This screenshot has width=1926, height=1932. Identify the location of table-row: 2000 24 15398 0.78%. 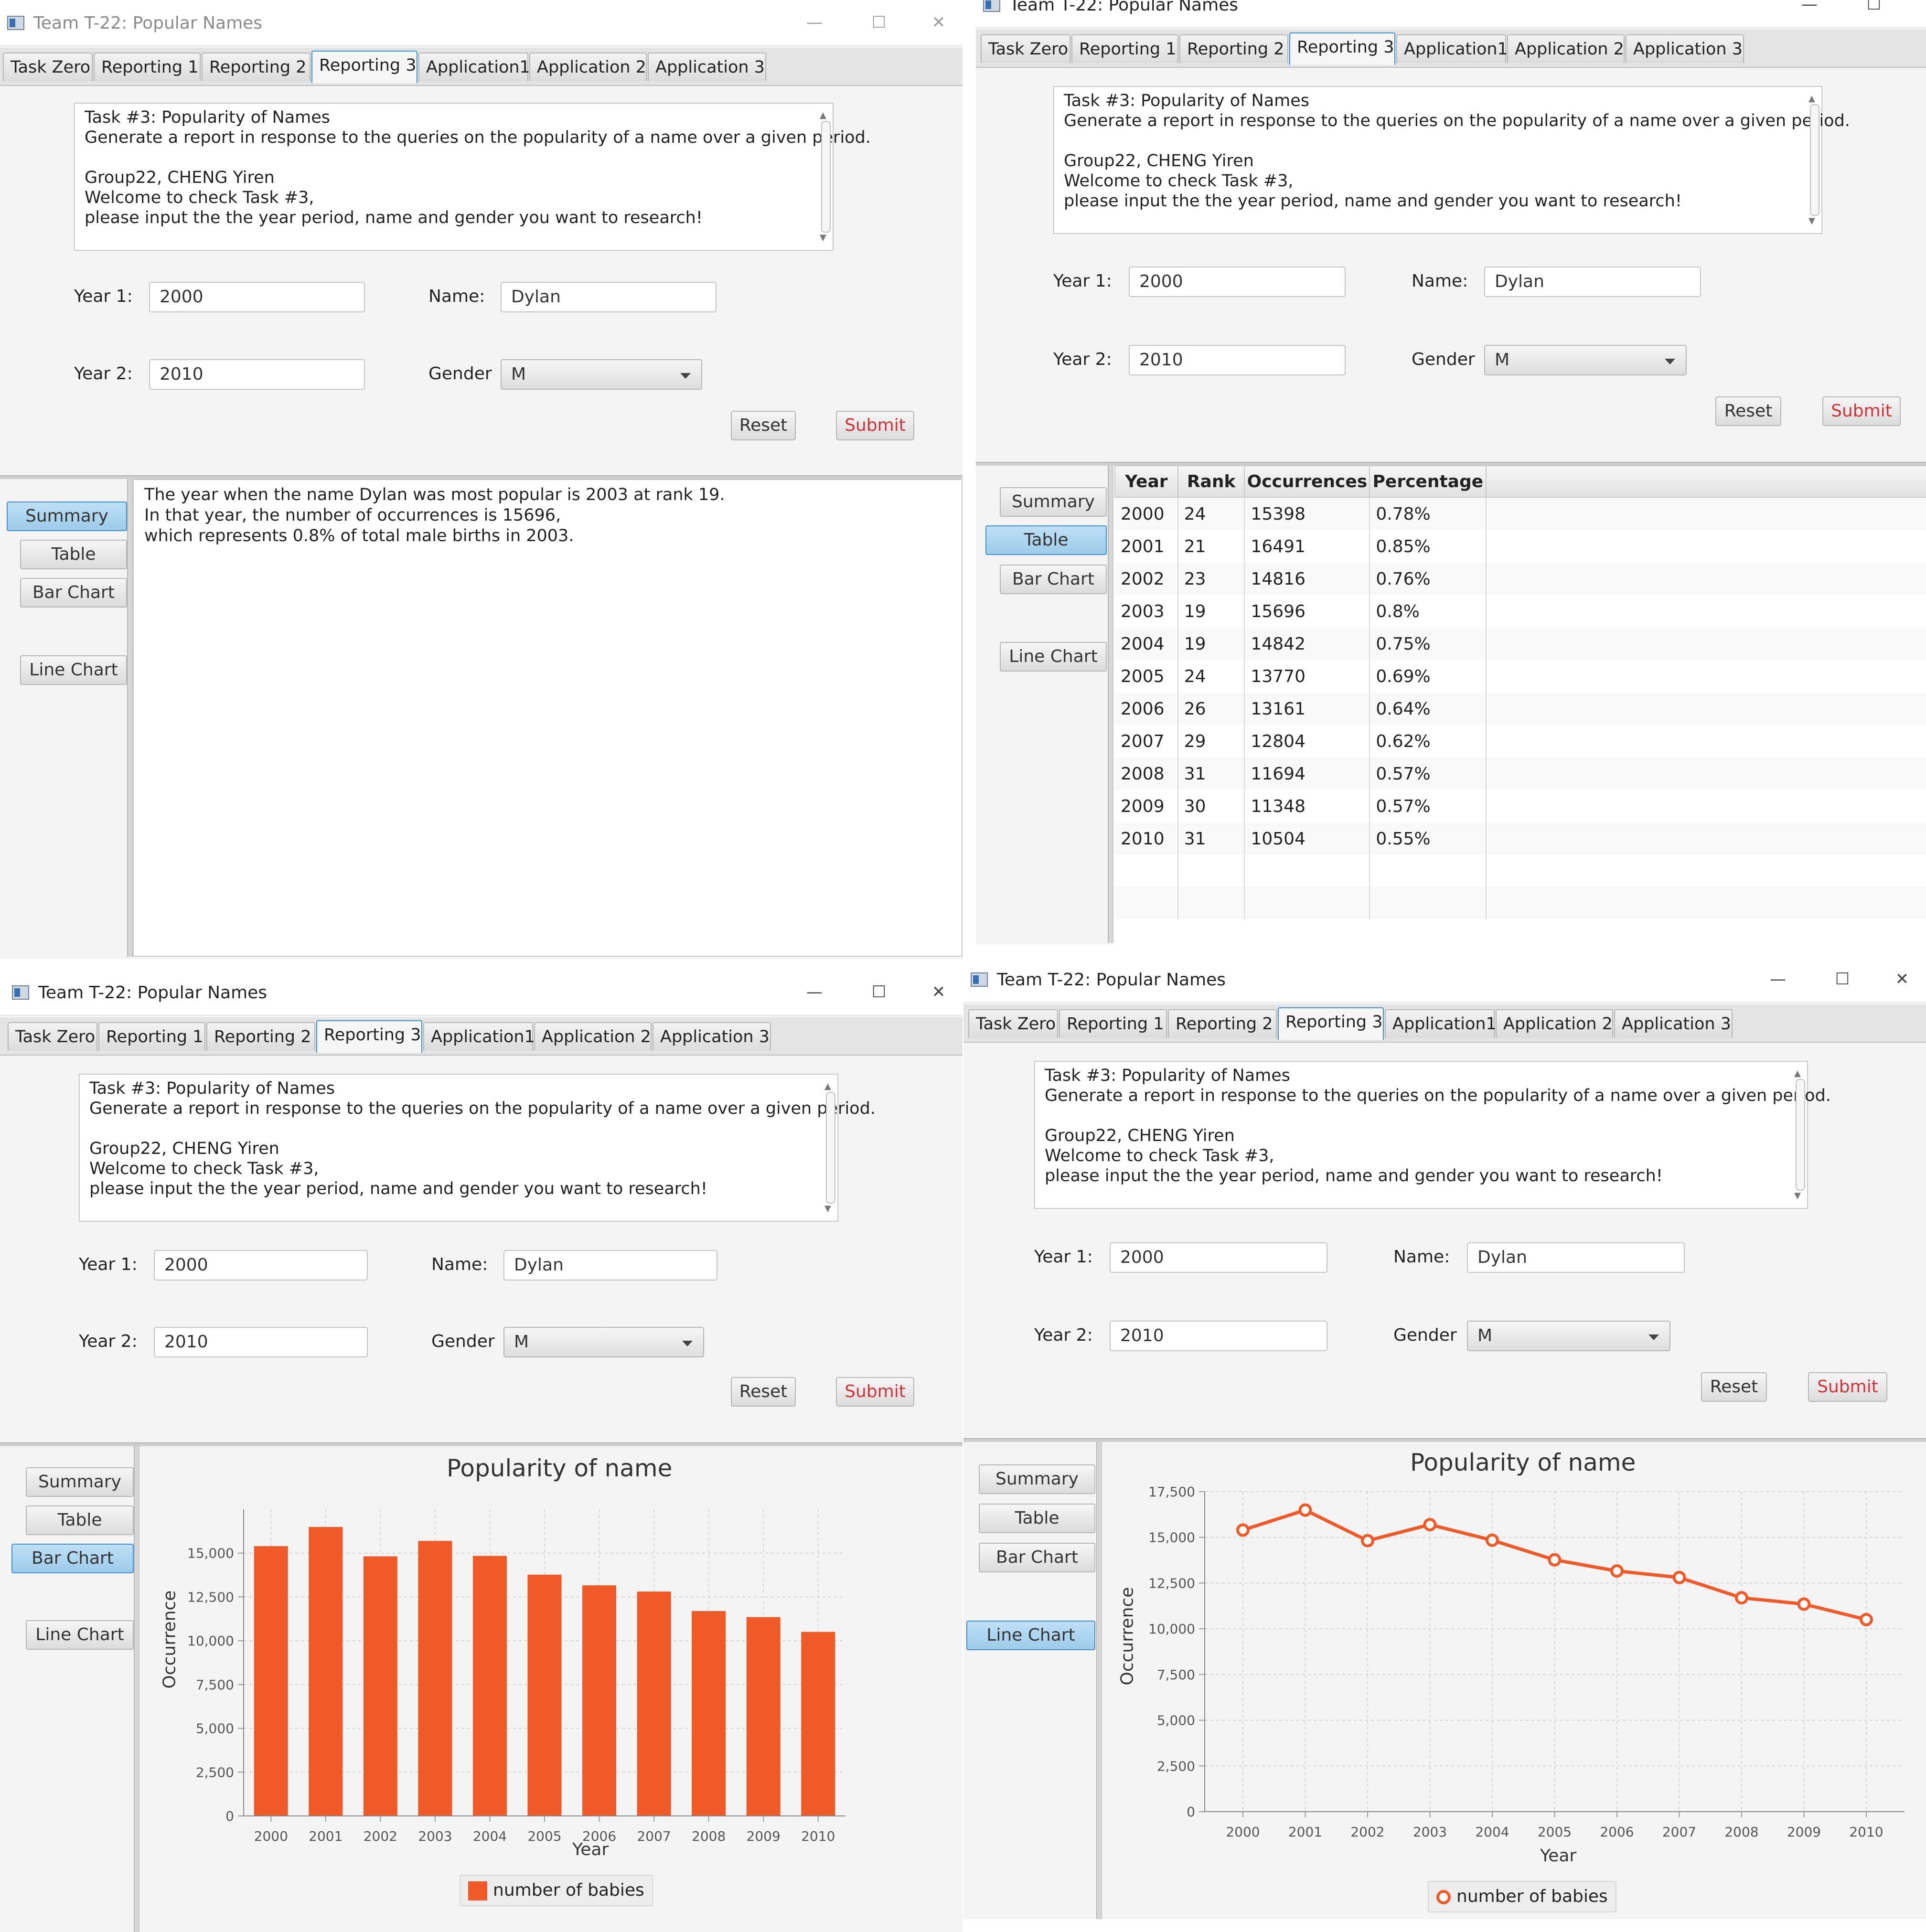
(1520, 513).